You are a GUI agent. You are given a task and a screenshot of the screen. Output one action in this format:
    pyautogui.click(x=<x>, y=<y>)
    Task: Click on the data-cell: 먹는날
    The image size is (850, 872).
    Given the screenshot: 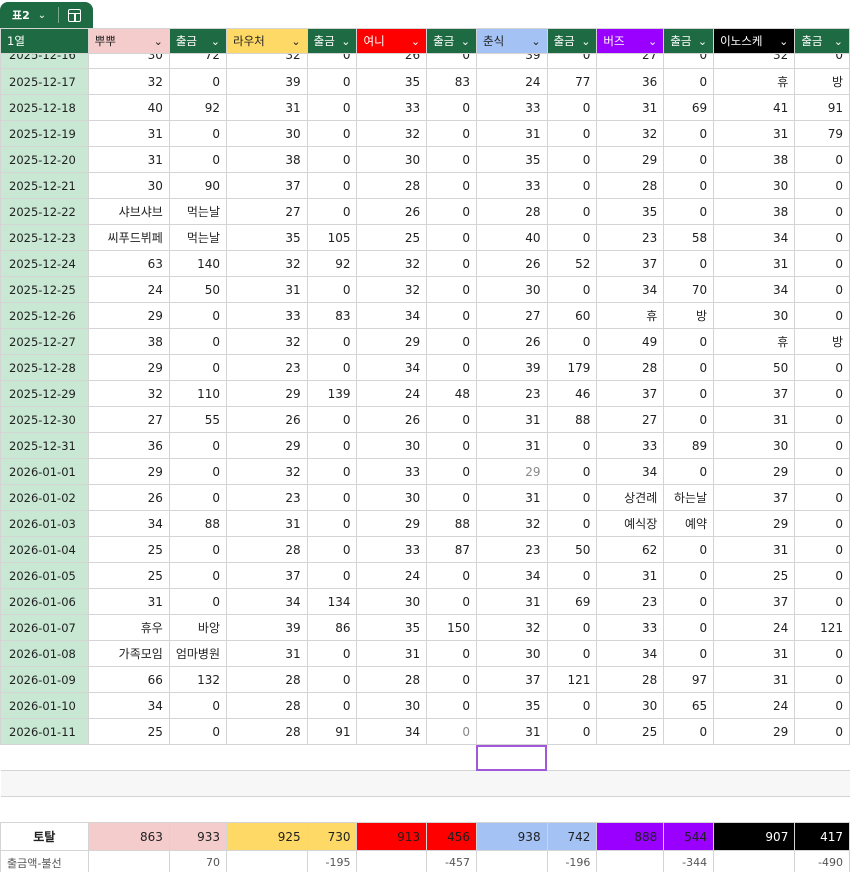 What is the action you would take?
    pyautogui.click(x=198, y=237)
    